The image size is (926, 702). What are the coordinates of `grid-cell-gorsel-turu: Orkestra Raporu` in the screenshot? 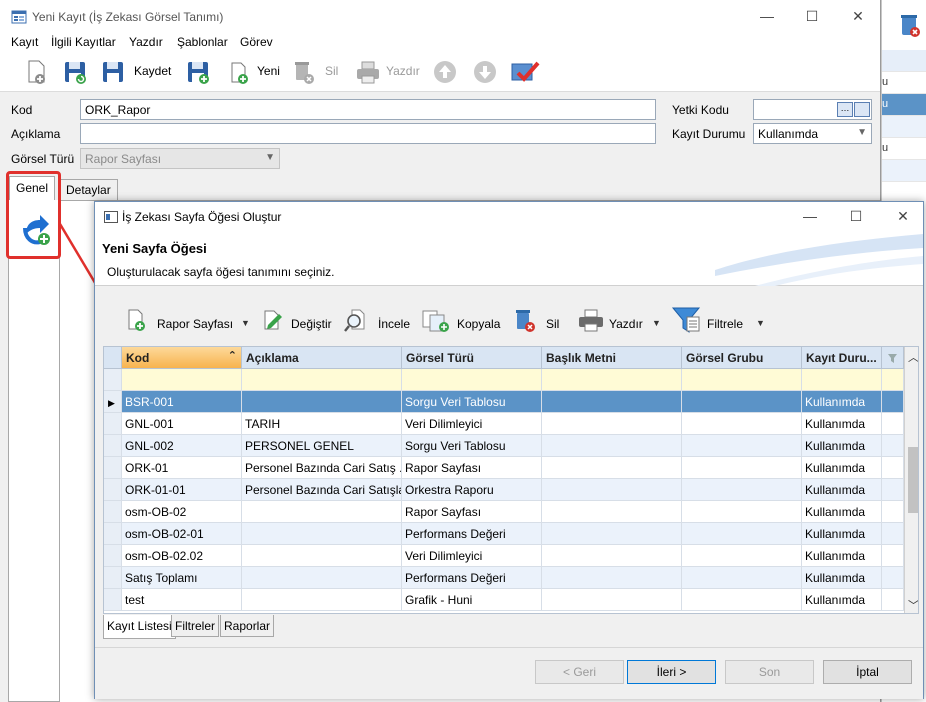 It's located at (472, 490).